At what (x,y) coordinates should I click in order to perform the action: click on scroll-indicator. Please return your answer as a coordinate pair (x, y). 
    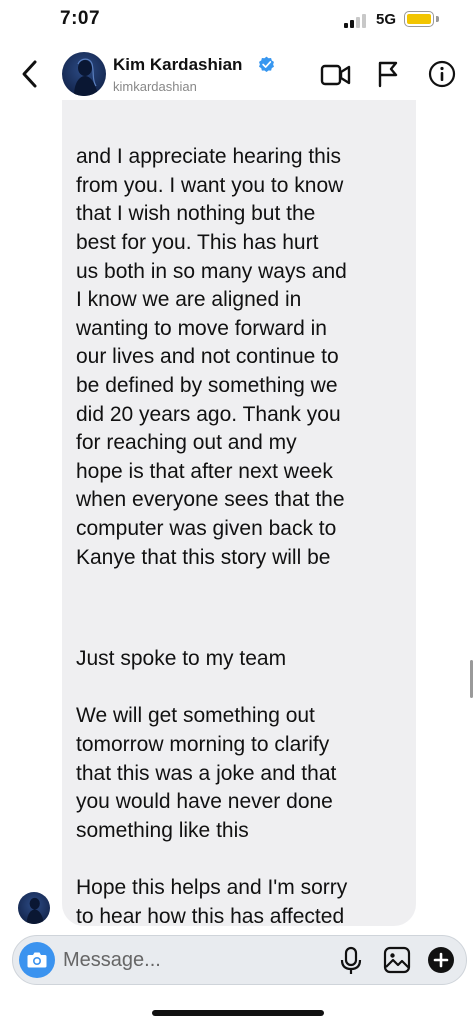
    Looking at the image, I should click on (471, 679).